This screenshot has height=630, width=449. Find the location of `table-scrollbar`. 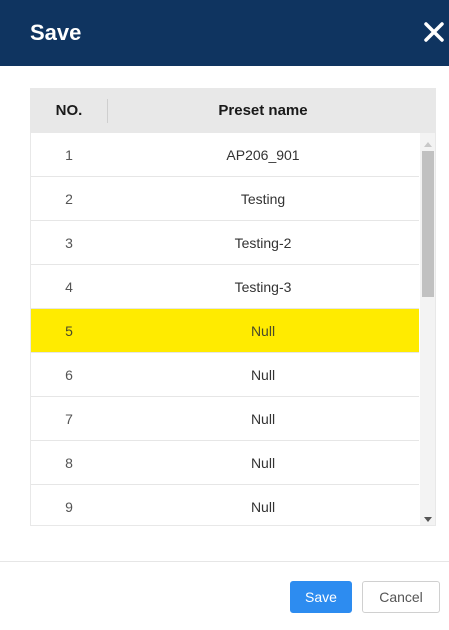

table-scrollbar is located at coordinates (427, 329).